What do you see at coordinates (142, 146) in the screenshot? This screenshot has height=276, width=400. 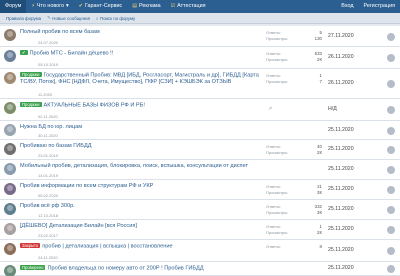 I see `thread-title: Пробиваю по базам ГИБДД` at bounding box center [142, 146].